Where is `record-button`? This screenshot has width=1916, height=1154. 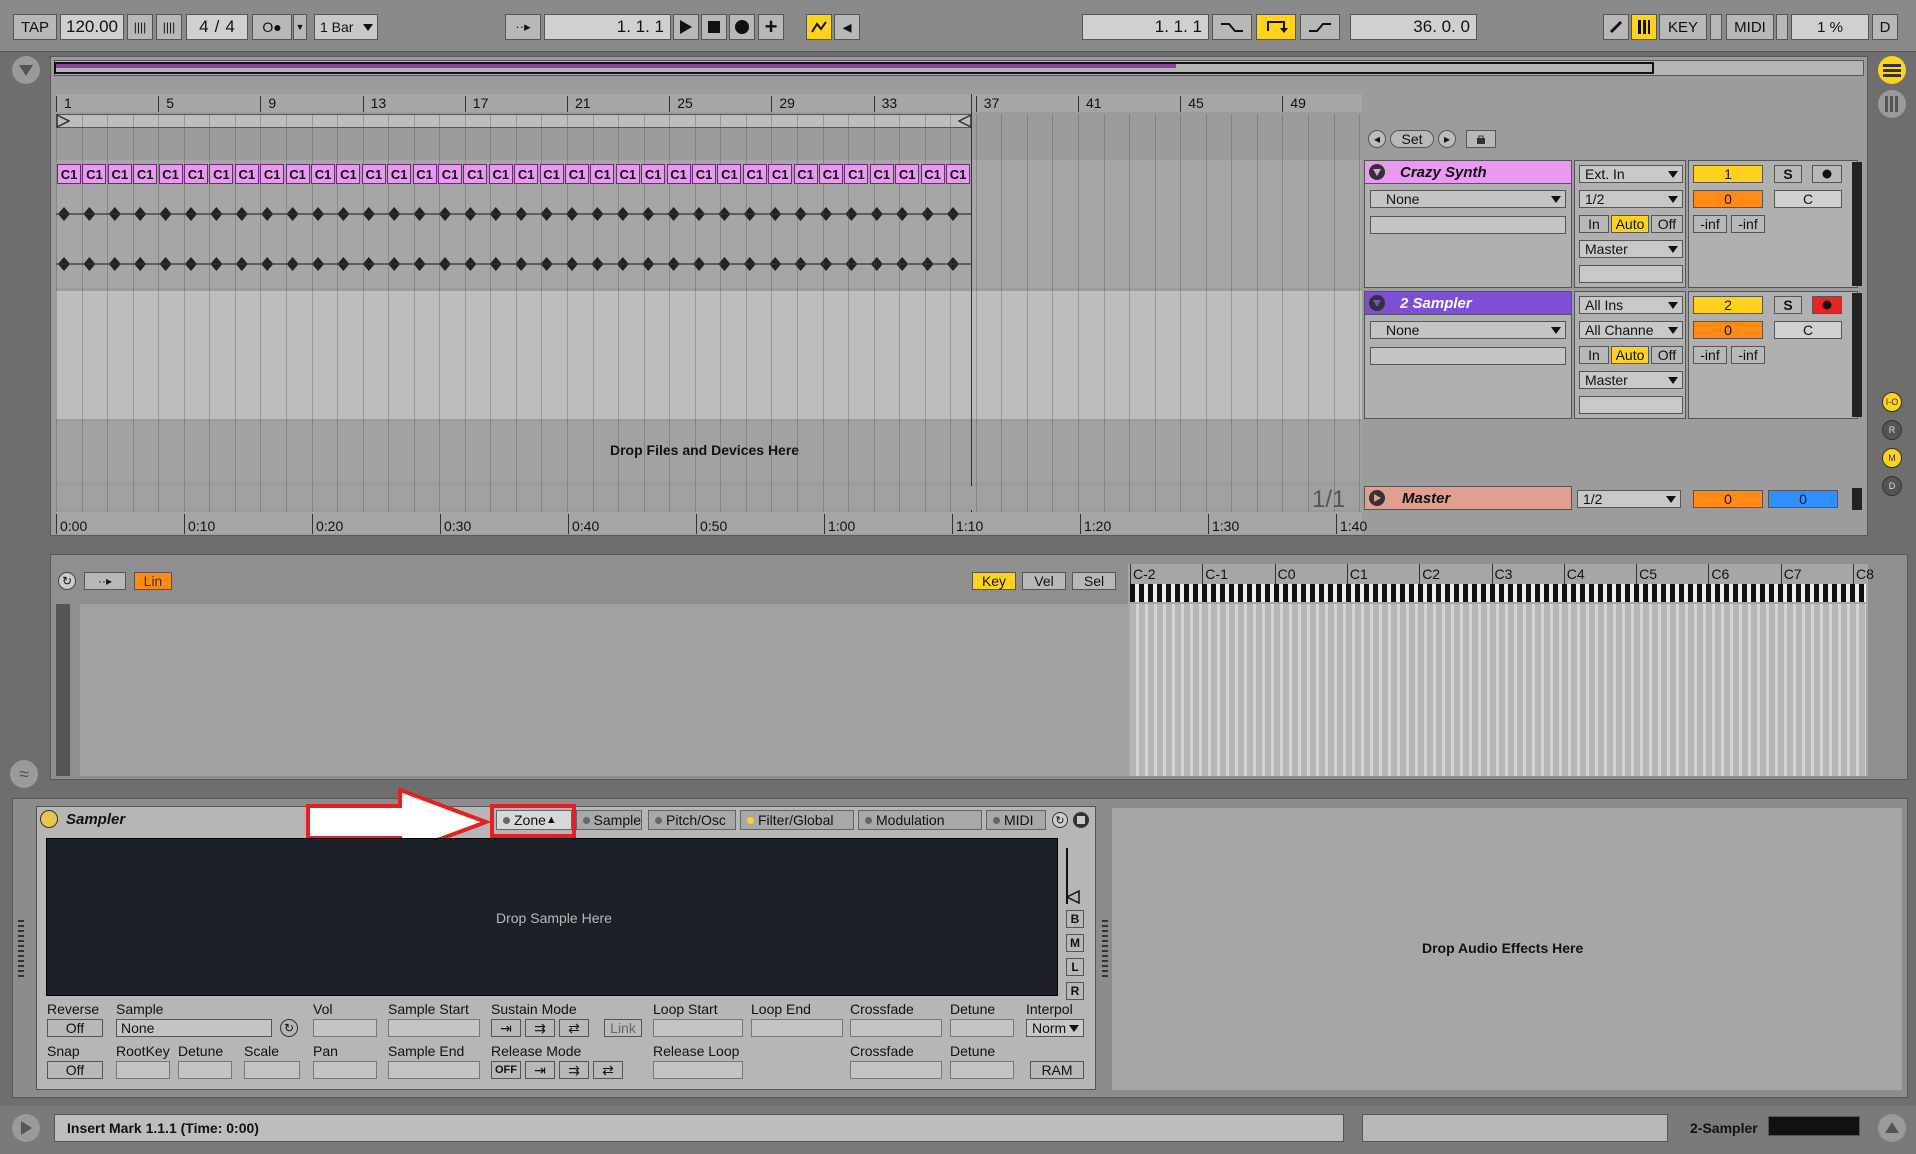
record-button is located at coordinates (742, 27).